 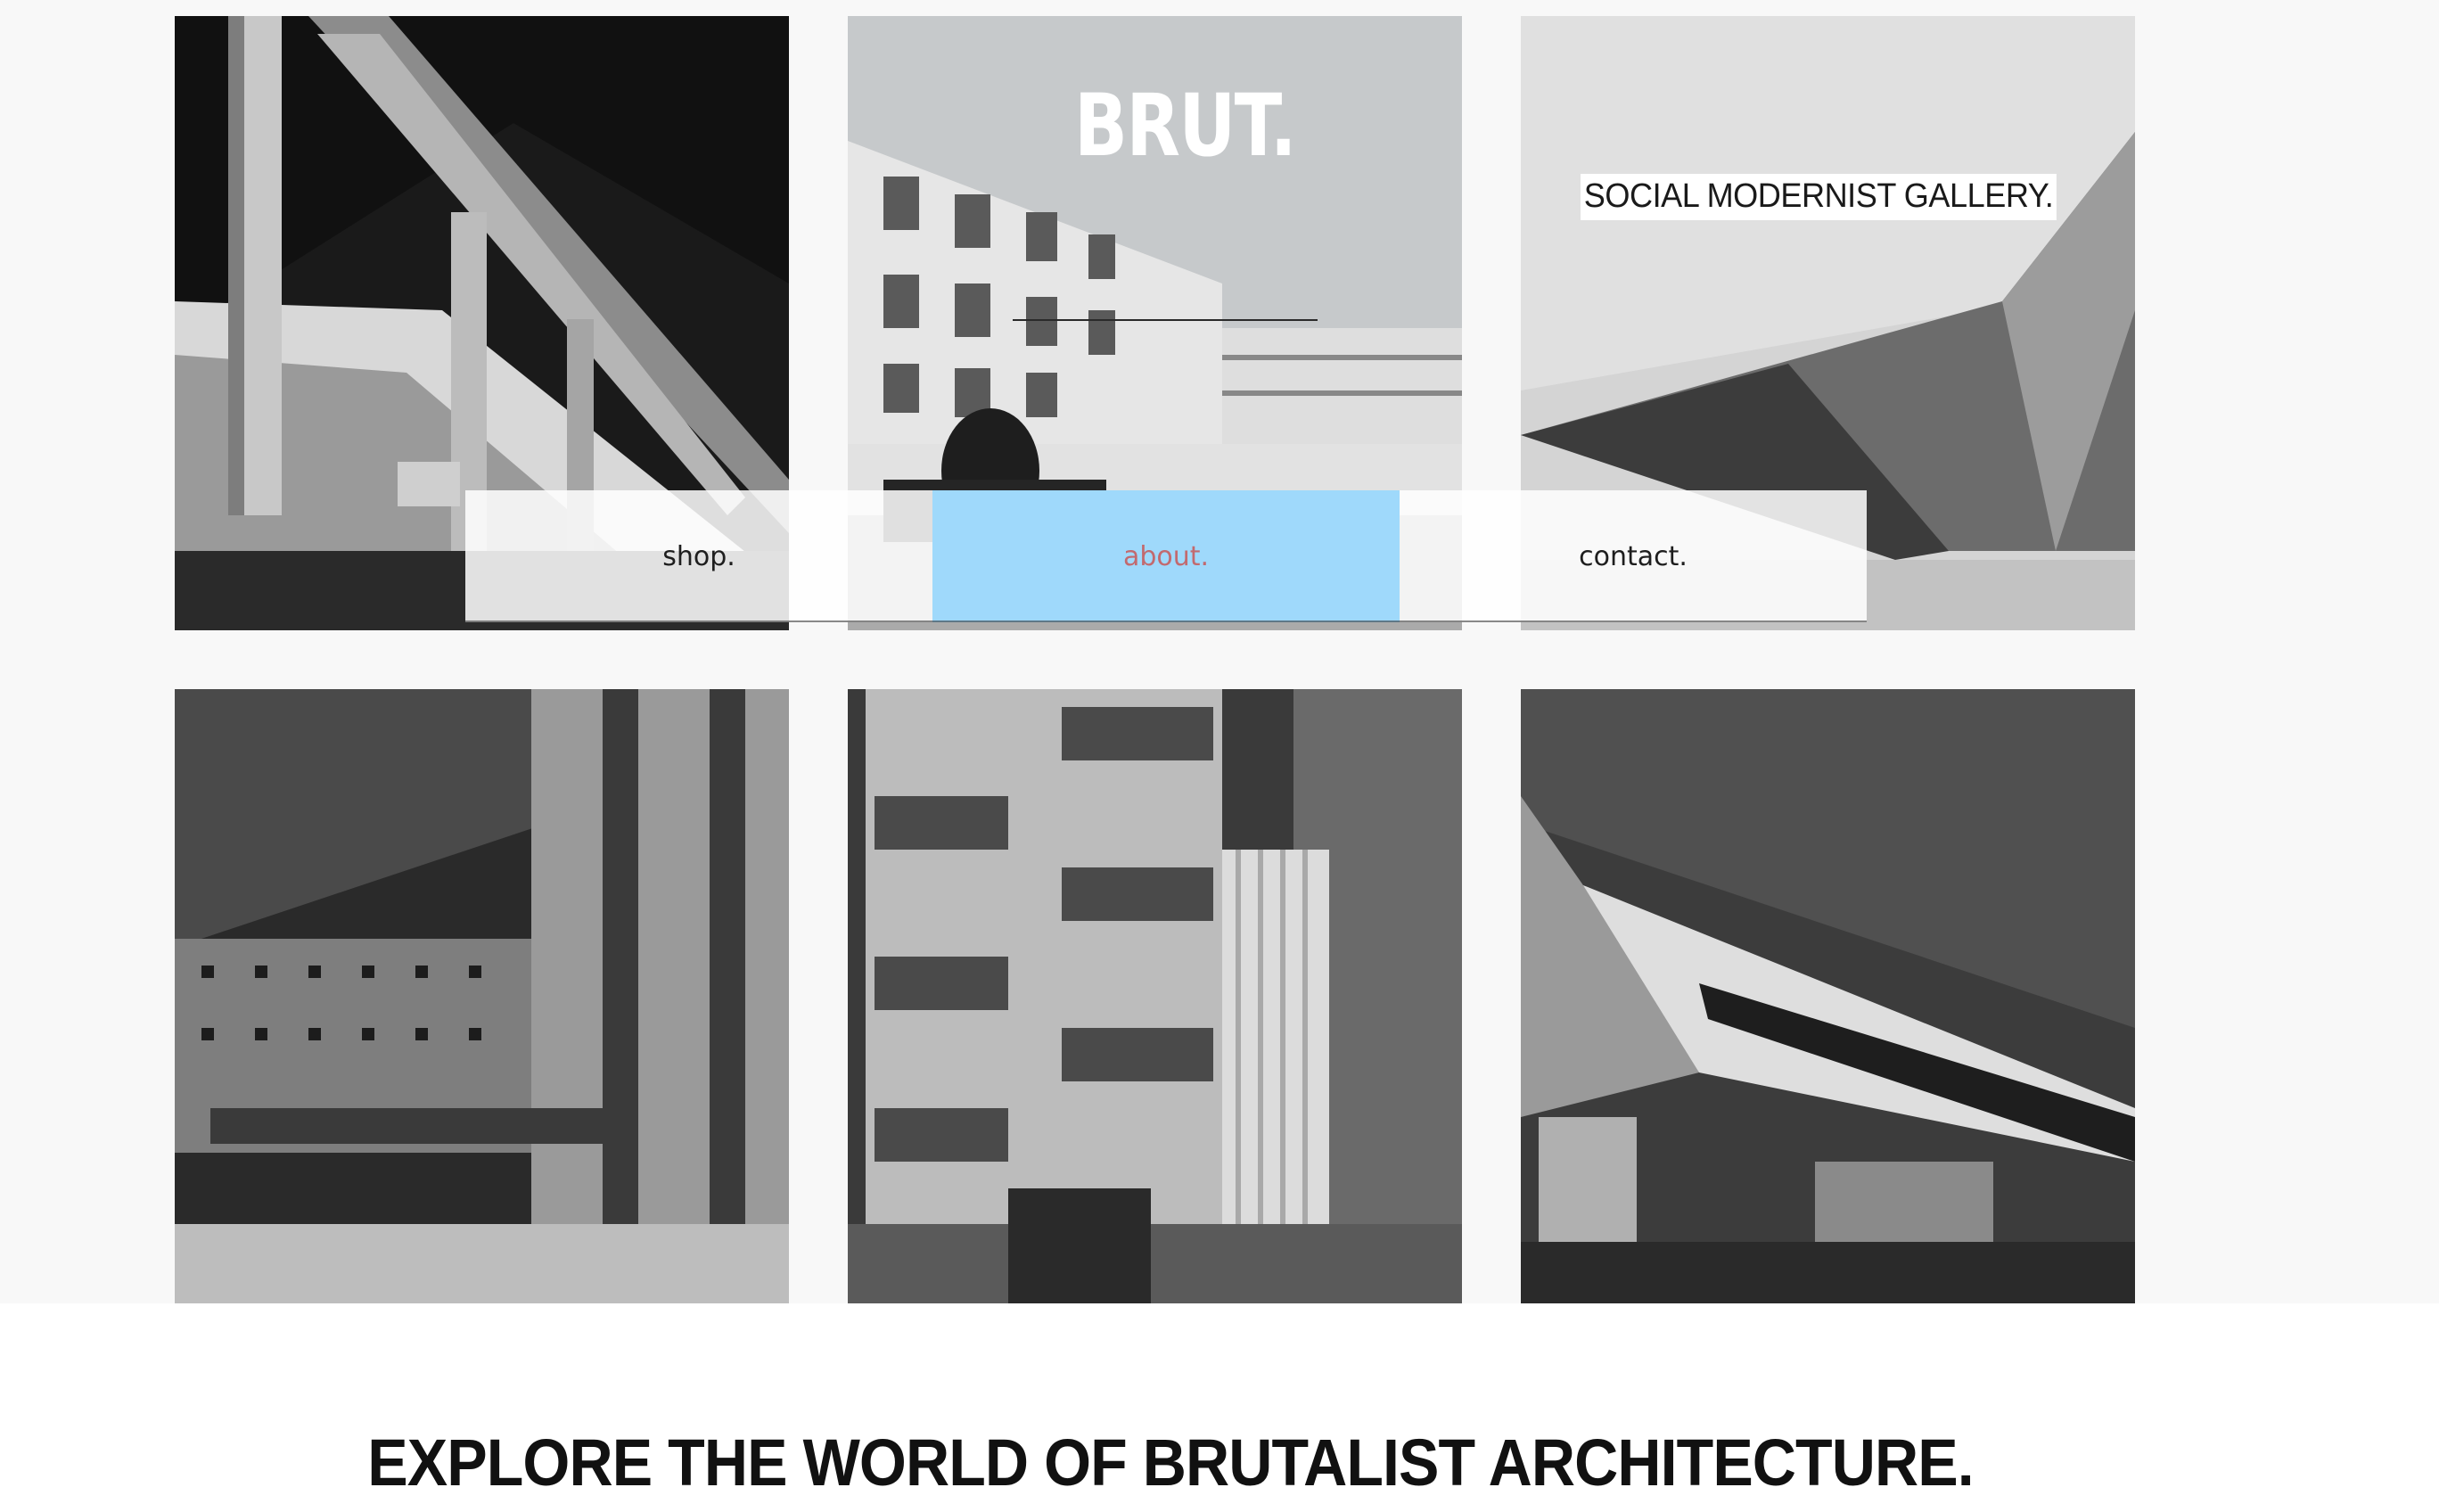 What do you see at coordinates (1185, 125) in the screenshot?
I see `site-logo: BRUT.` at bounding box center [1185, 125].